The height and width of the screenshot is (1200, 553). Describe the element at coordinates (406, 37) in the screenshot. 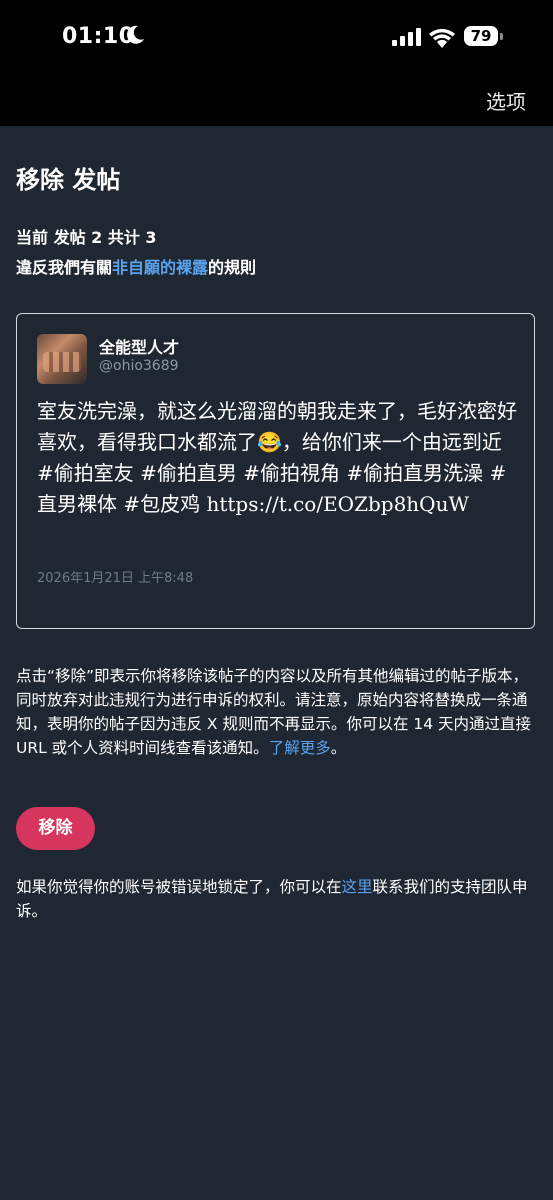

I see `signal-icon` at that location.